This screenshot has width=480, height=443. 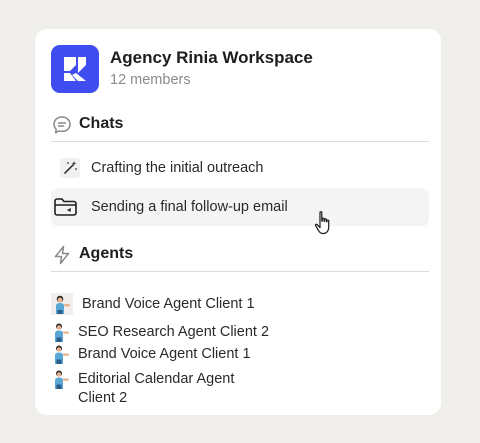 I want to click on workspace-name: Agency Rinia Workspace, so click(x=211, y=57).